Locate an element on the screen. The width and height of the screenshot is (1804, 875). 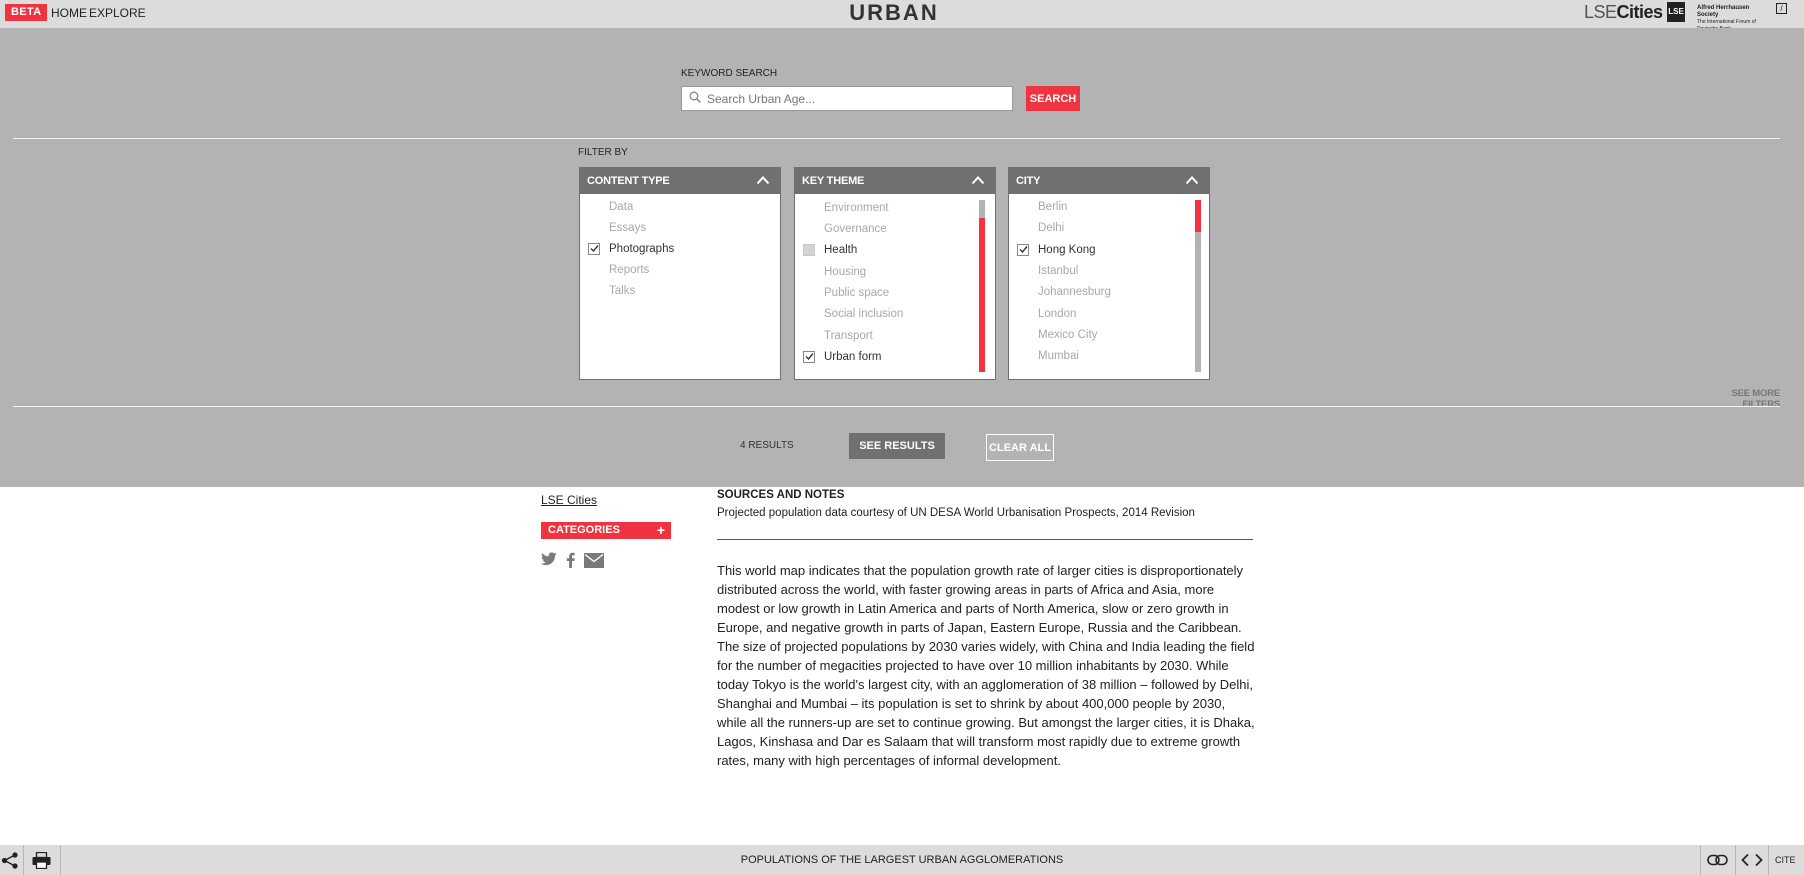
nav-home-link: HOME is located at coordinates (69, 13).